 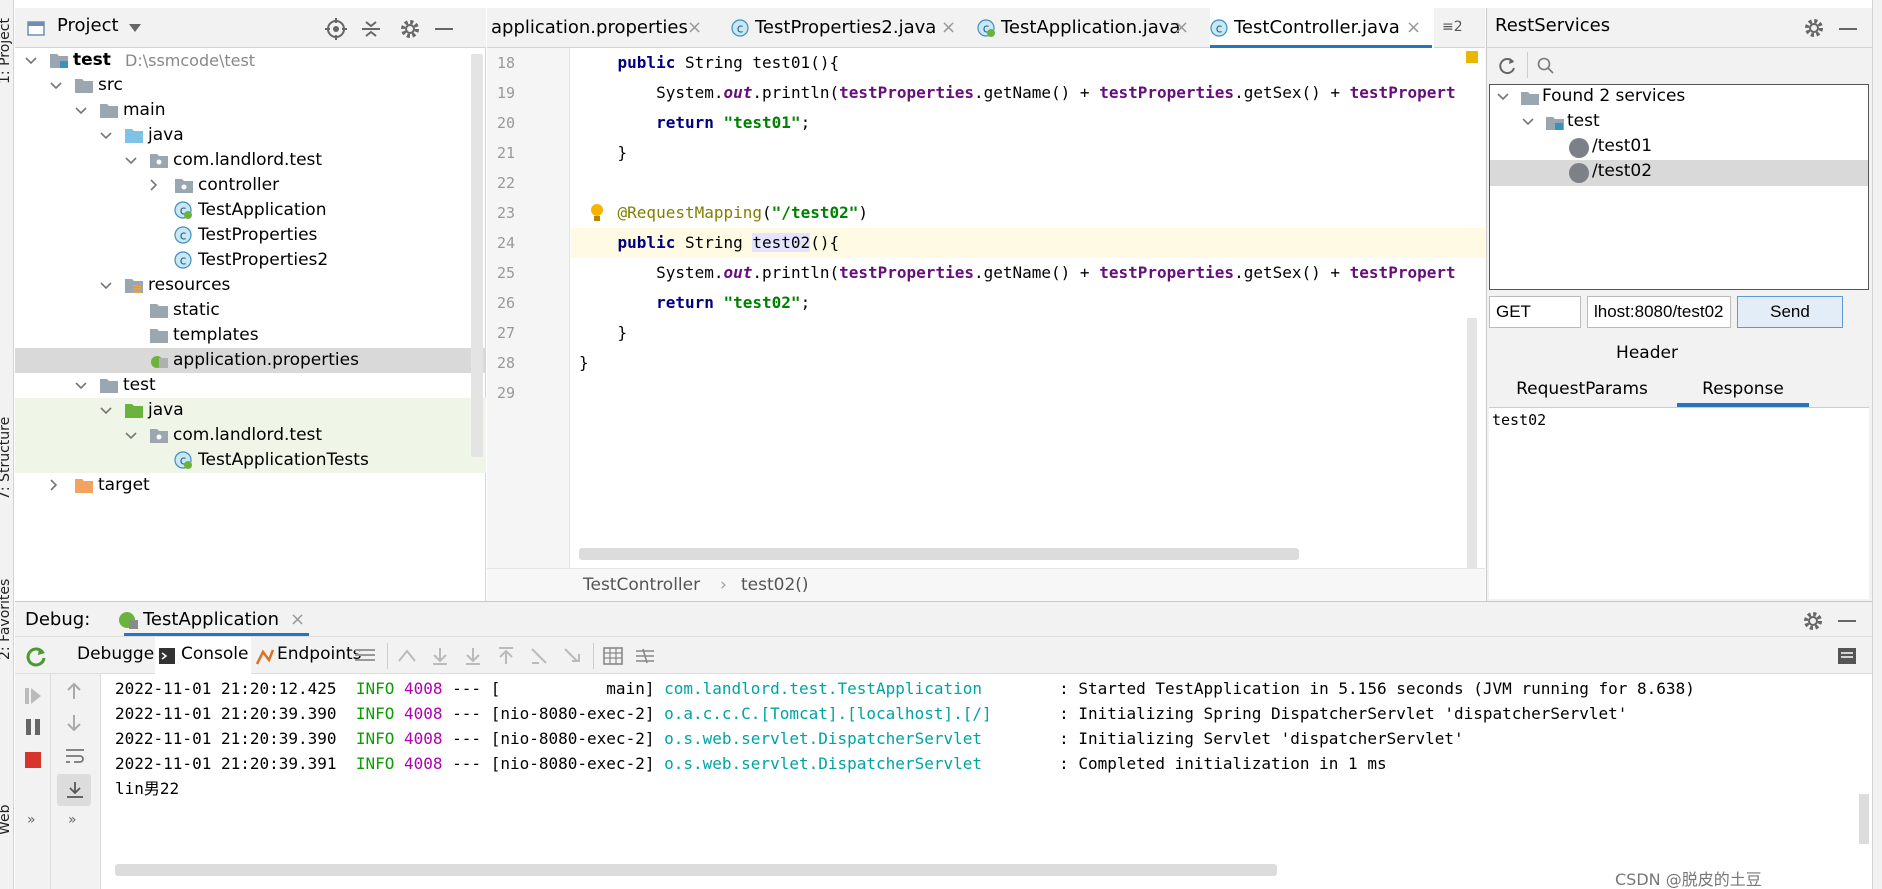 I want to click on web-tool-tab: Web, so click(x=6, y=819).